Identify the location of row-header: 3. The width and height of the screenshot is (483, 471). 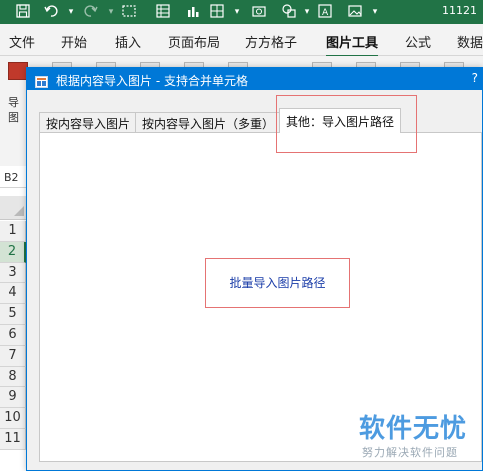
(13, 273).